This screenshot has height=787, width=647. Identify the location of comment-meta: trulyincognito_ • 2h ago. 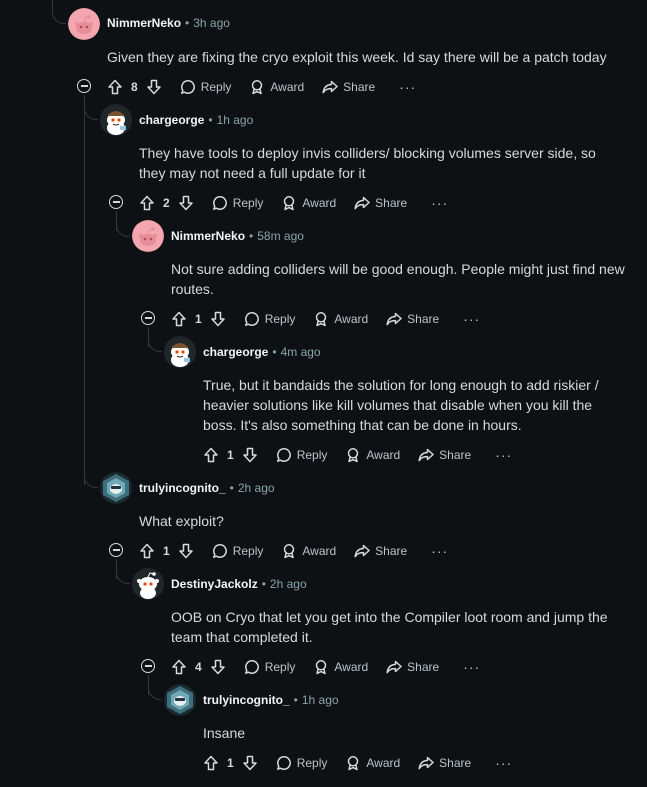
(207, 488).